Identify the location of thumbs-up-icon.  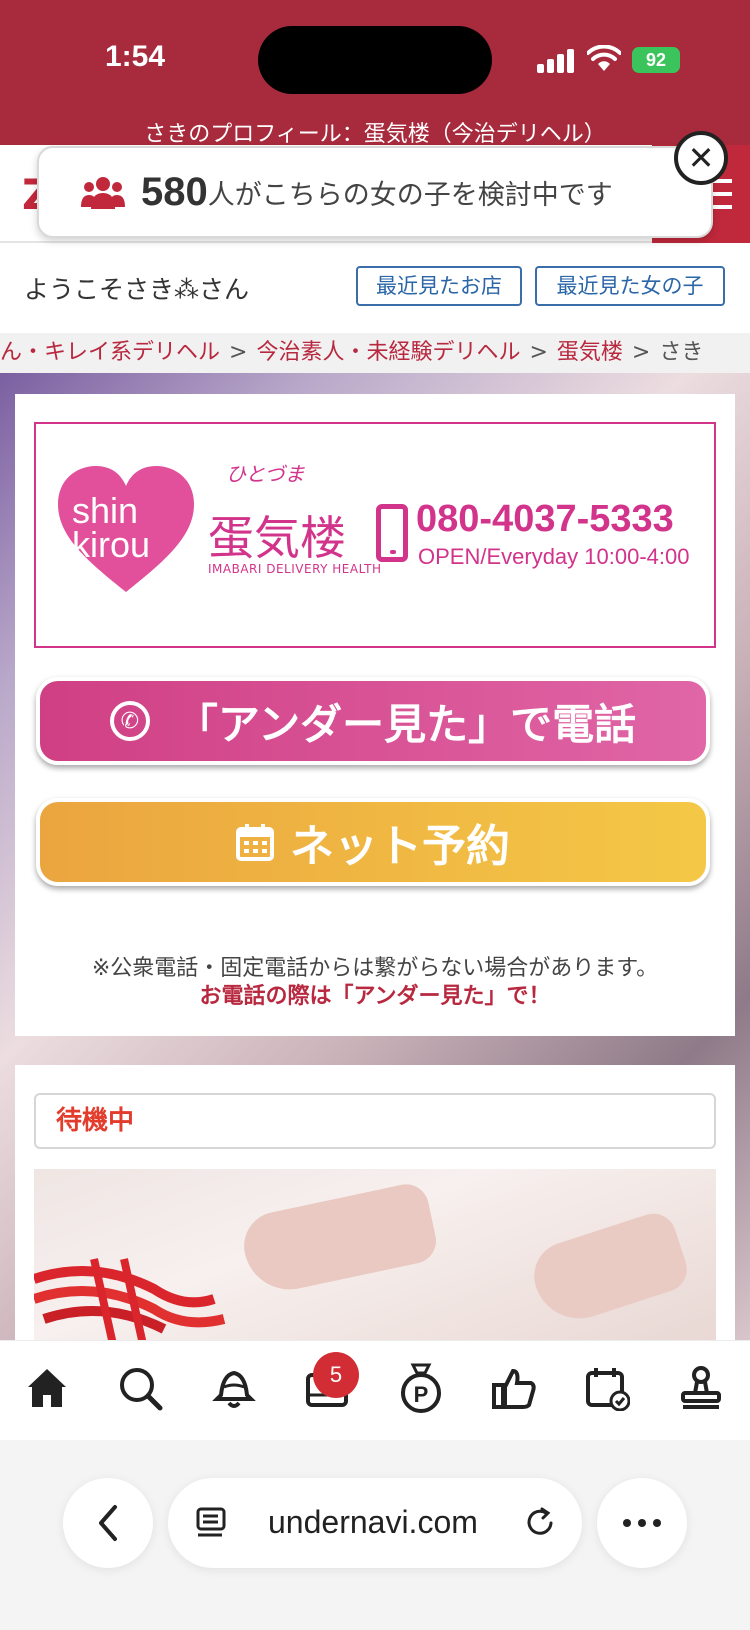
(514, 1388).